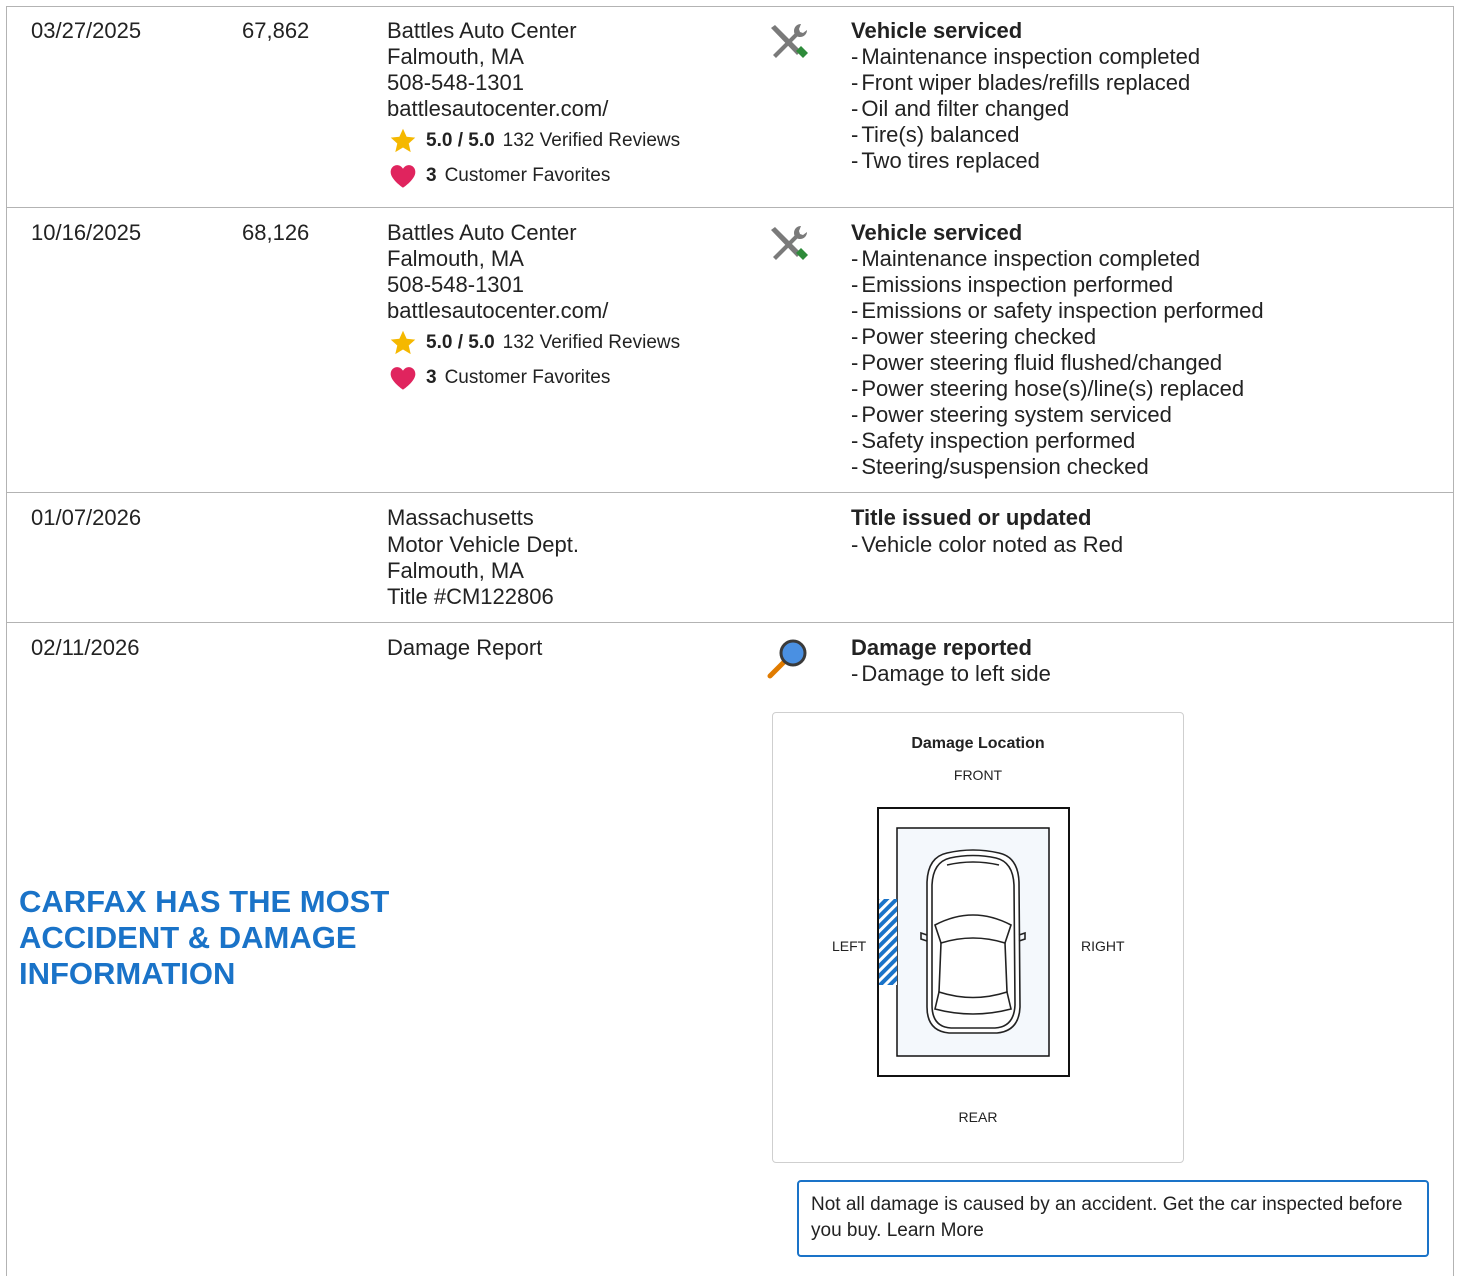  What do you see at coordinates (1057, 337) in the screenshot?
I see `detail-item: Power steering checked` at bounding box center [1057, 337].